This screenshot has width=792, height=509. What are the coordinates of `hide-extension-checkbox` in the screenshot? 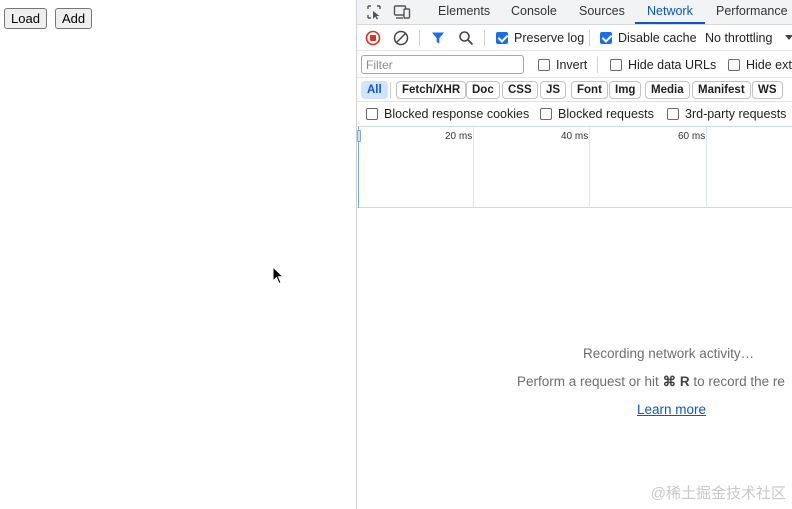 It's located at (734, 65).